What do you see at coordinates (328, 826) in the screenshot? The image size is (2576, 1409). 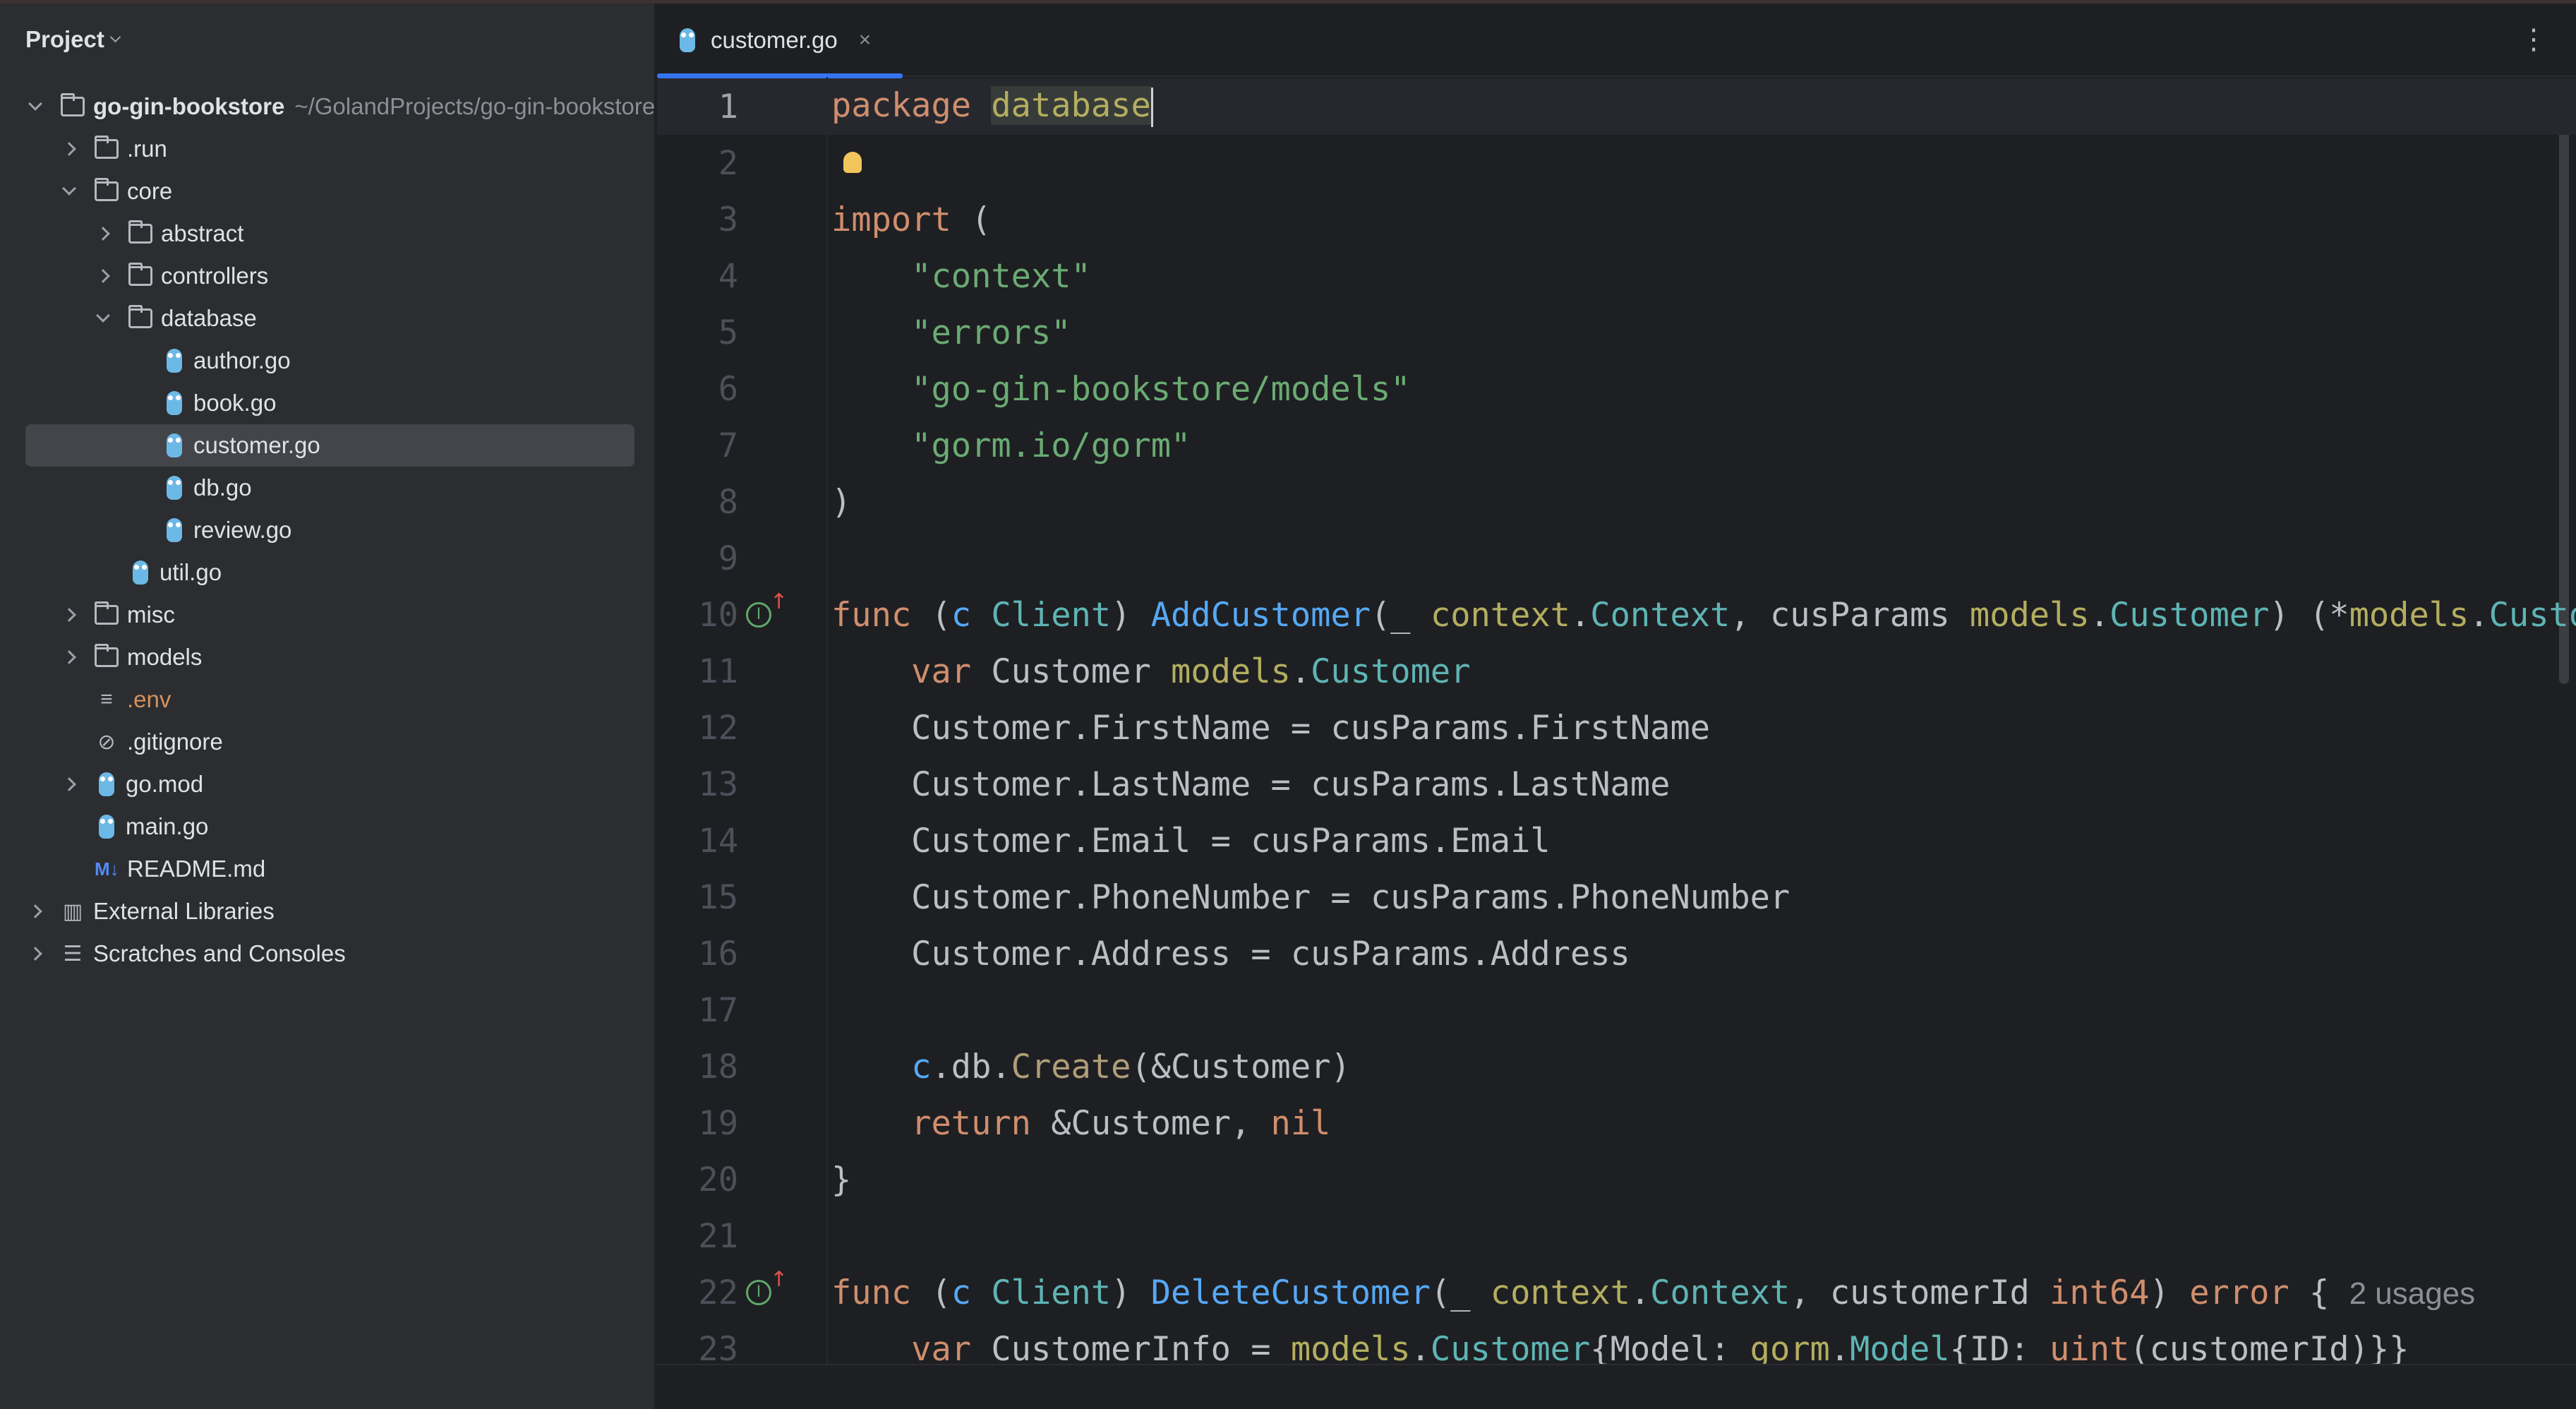 I see `tree-item-main-go: main.go` at bounding box center [328, 826].